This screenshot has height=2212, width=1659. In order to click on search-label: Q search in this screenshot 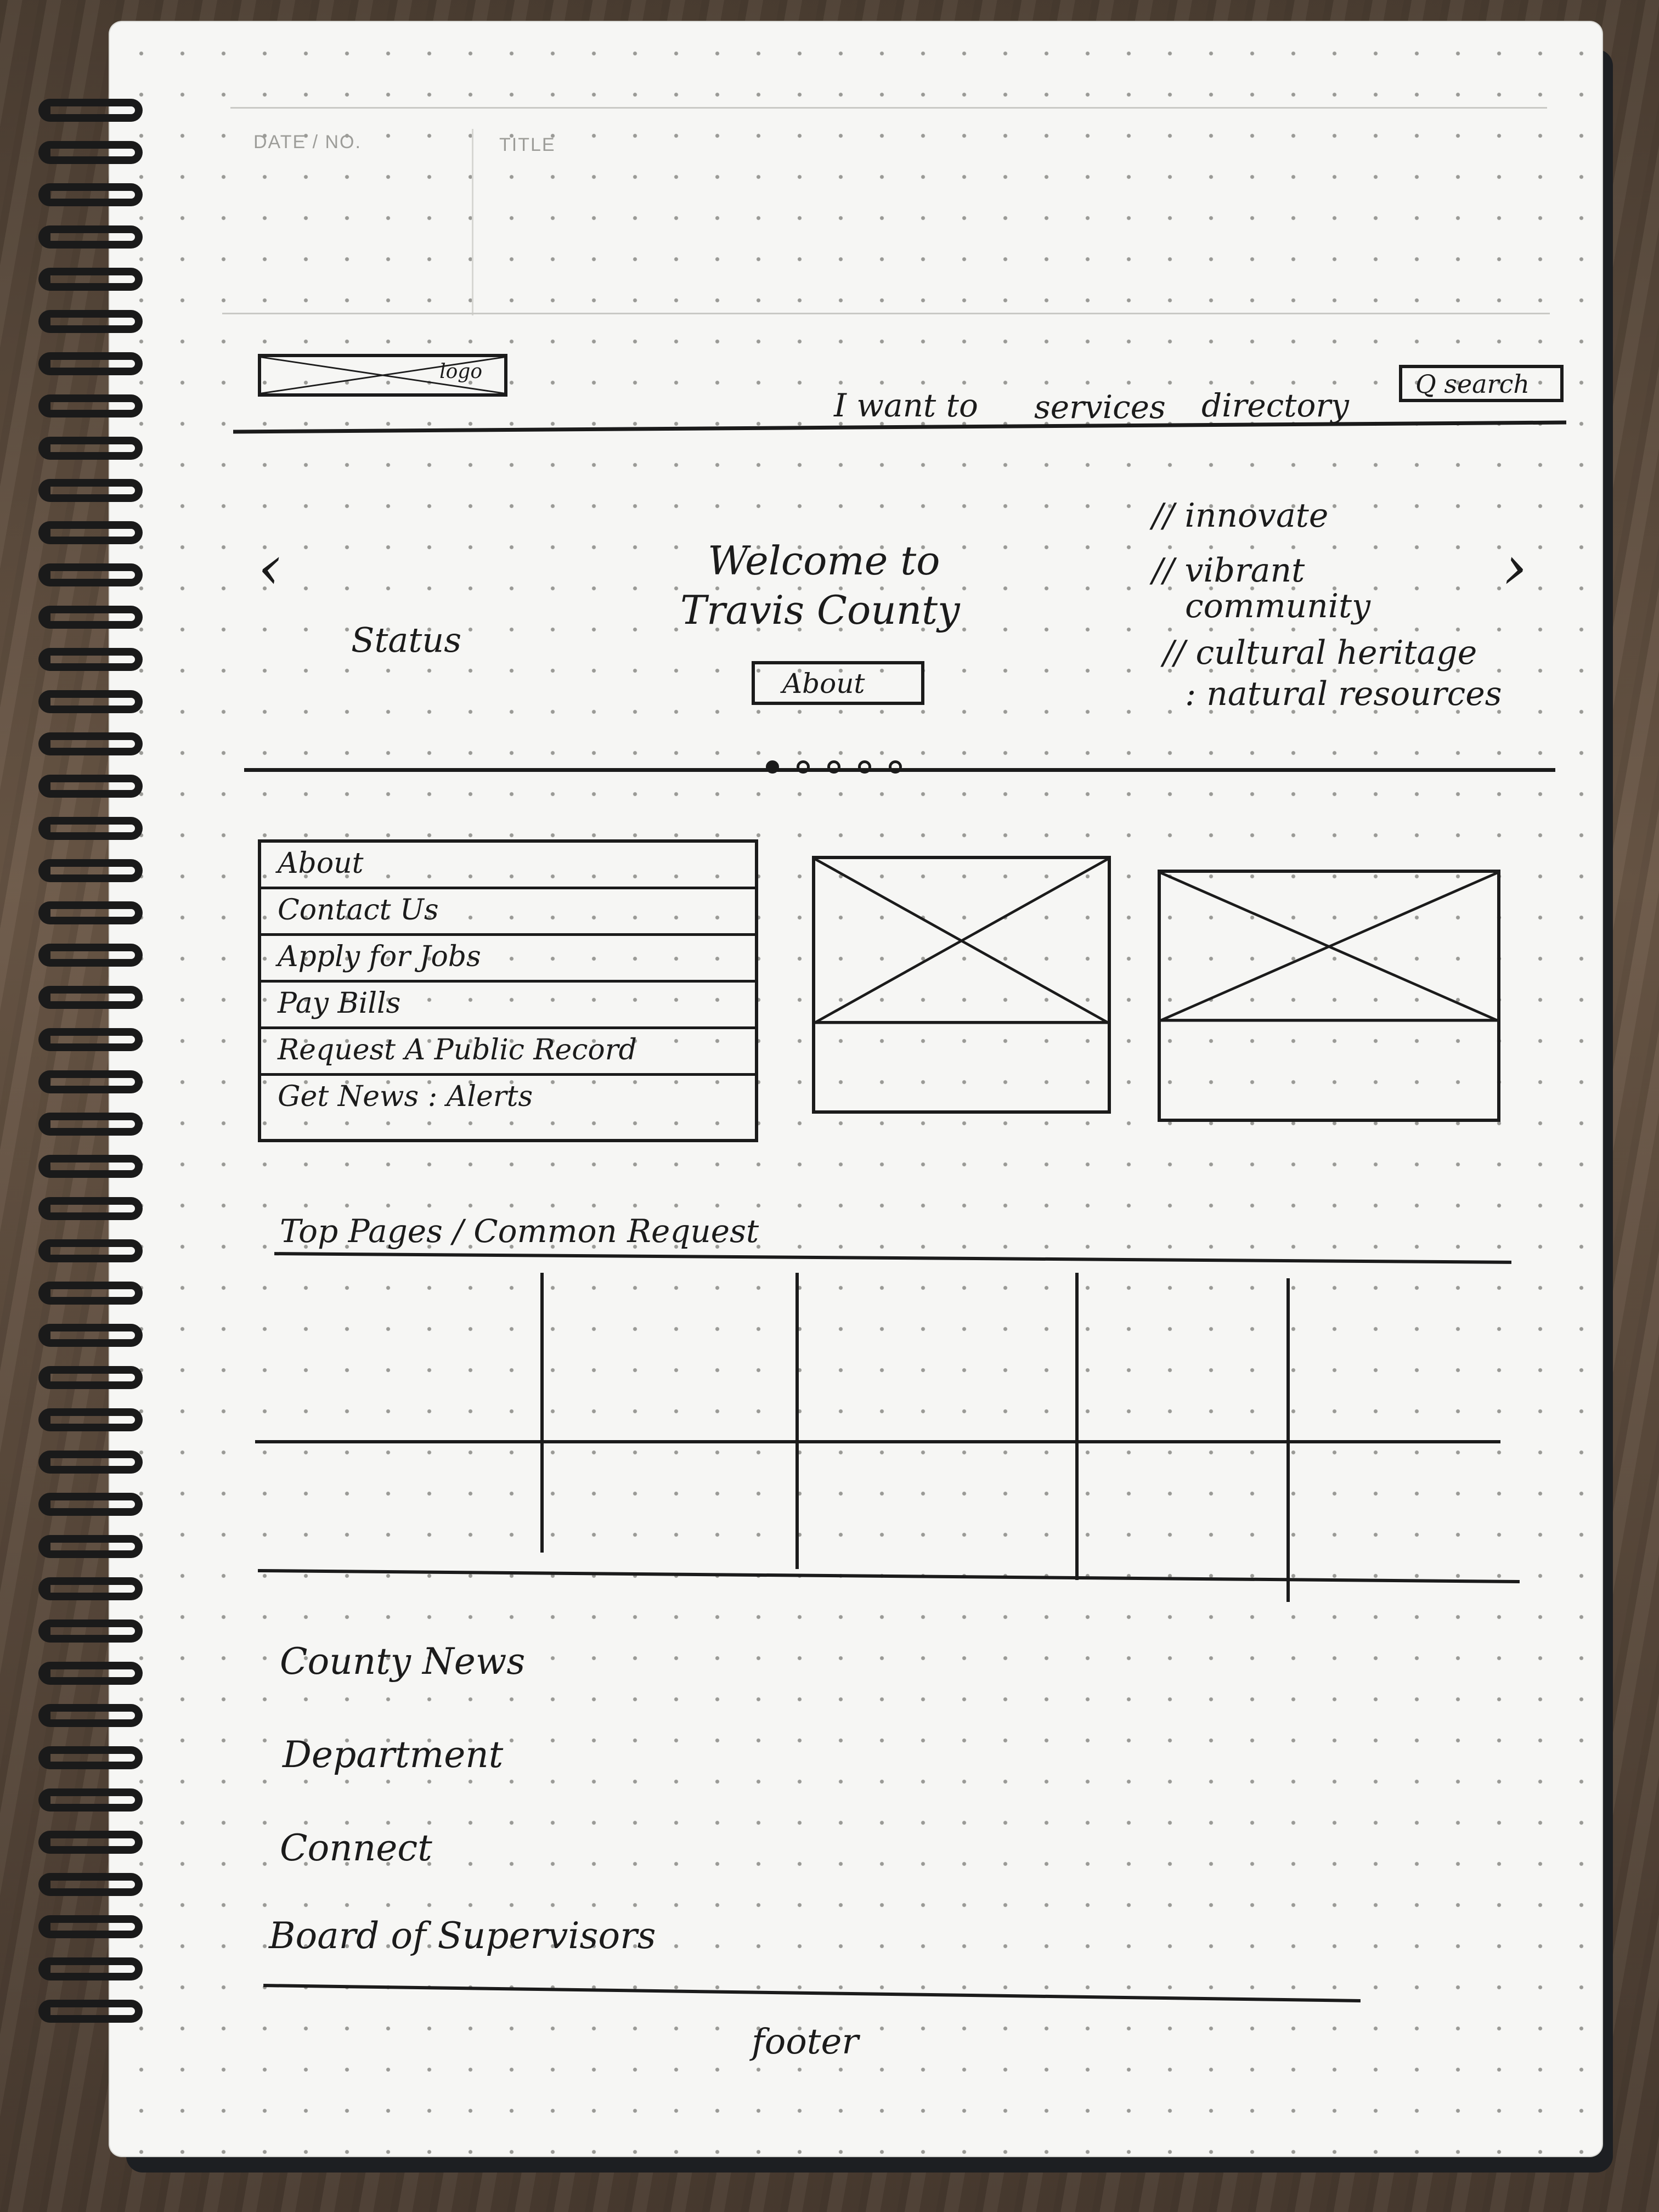, I will do `click(1472, 384)`.